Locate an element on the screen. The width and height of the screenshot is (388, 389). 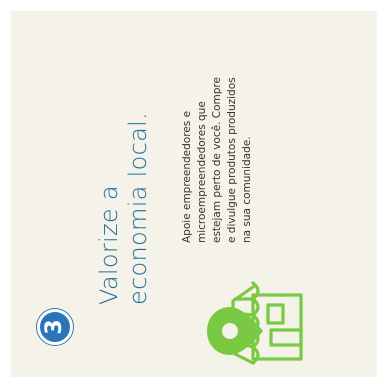
shop-door-shape is located at coordinates (286, 337).